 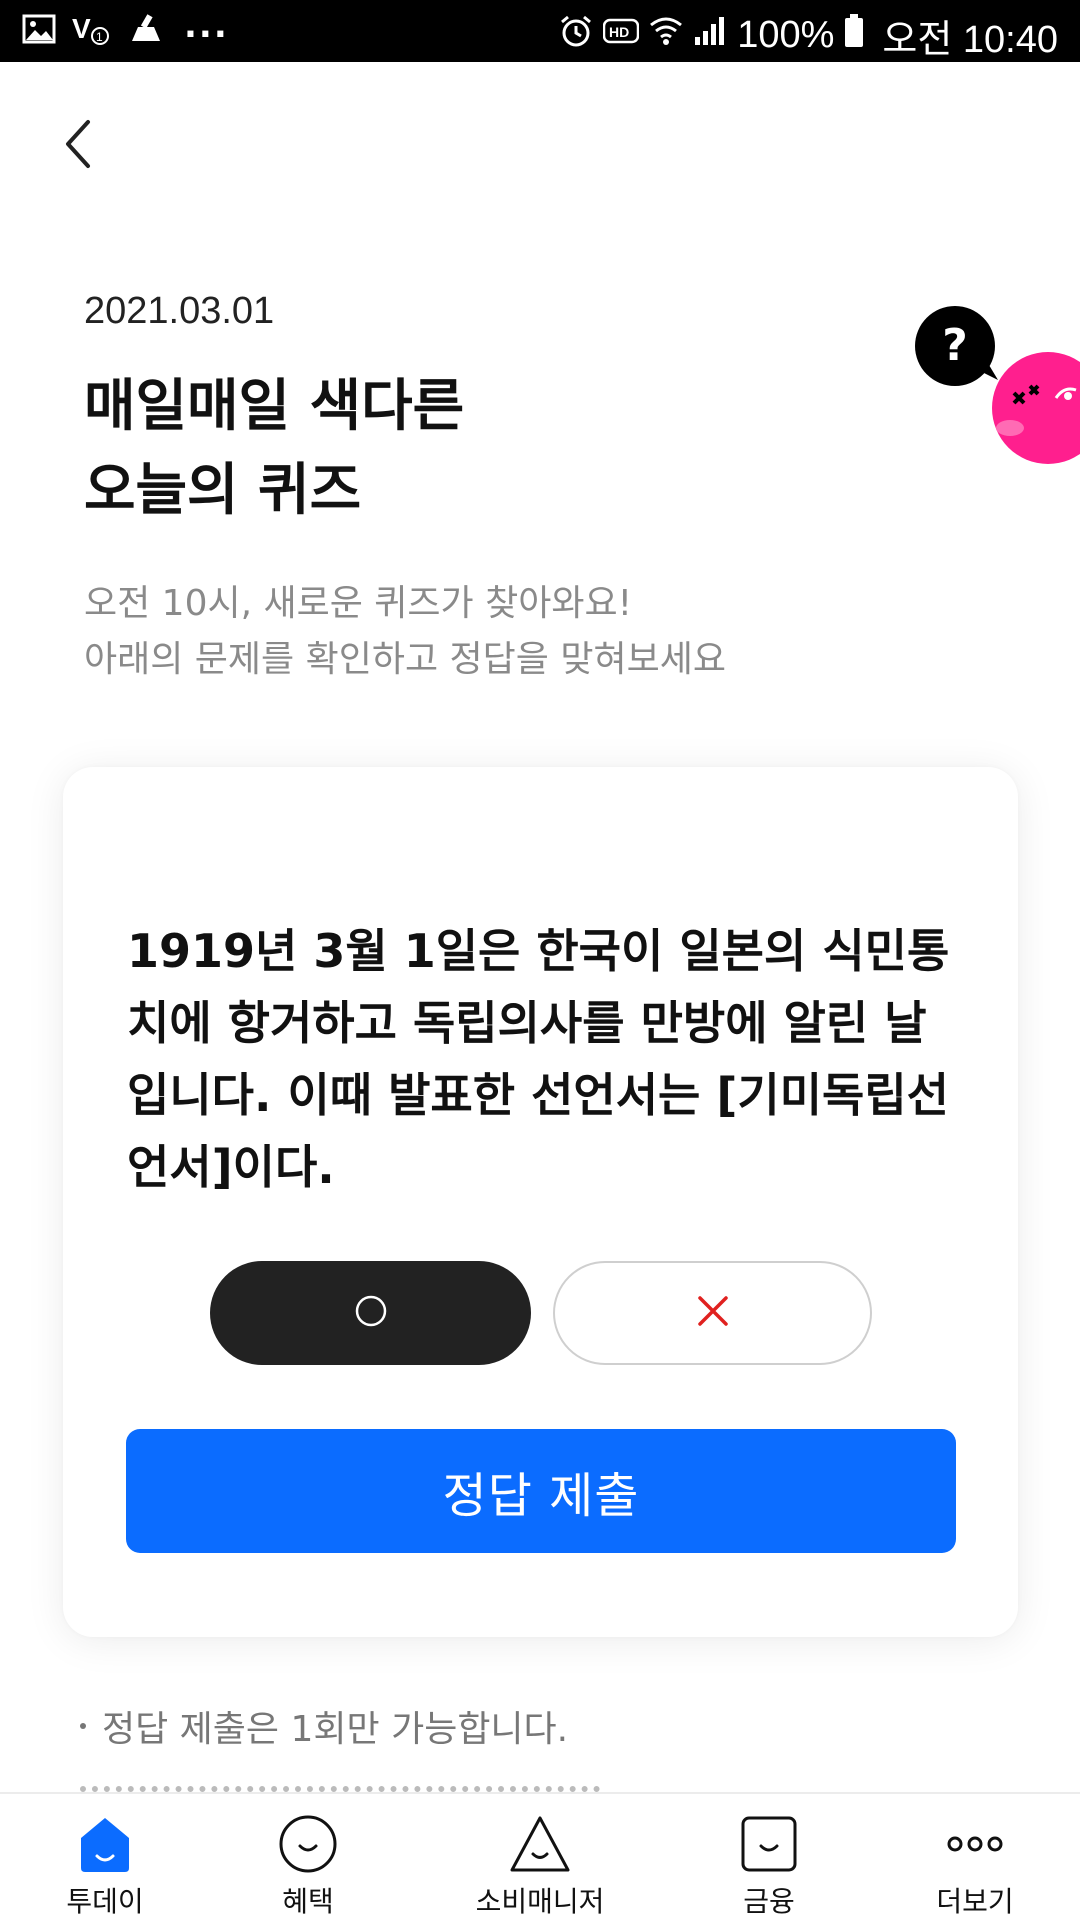 What do you see at coordinates (540, 31) in the screenshot?
I see `status-bar: V1 ... HD 100% 오전 10:40` at bounding box center [540, 31].